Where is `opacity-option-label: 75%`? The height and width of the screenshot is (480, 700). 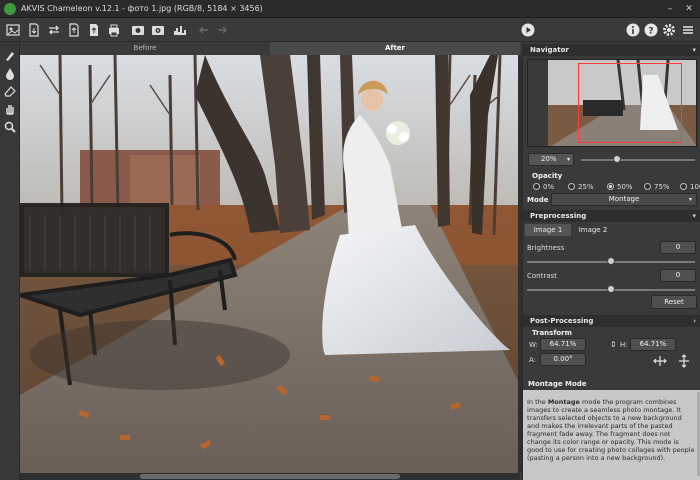 opacity-option-label: 75% is located at coordinates (662, 187).